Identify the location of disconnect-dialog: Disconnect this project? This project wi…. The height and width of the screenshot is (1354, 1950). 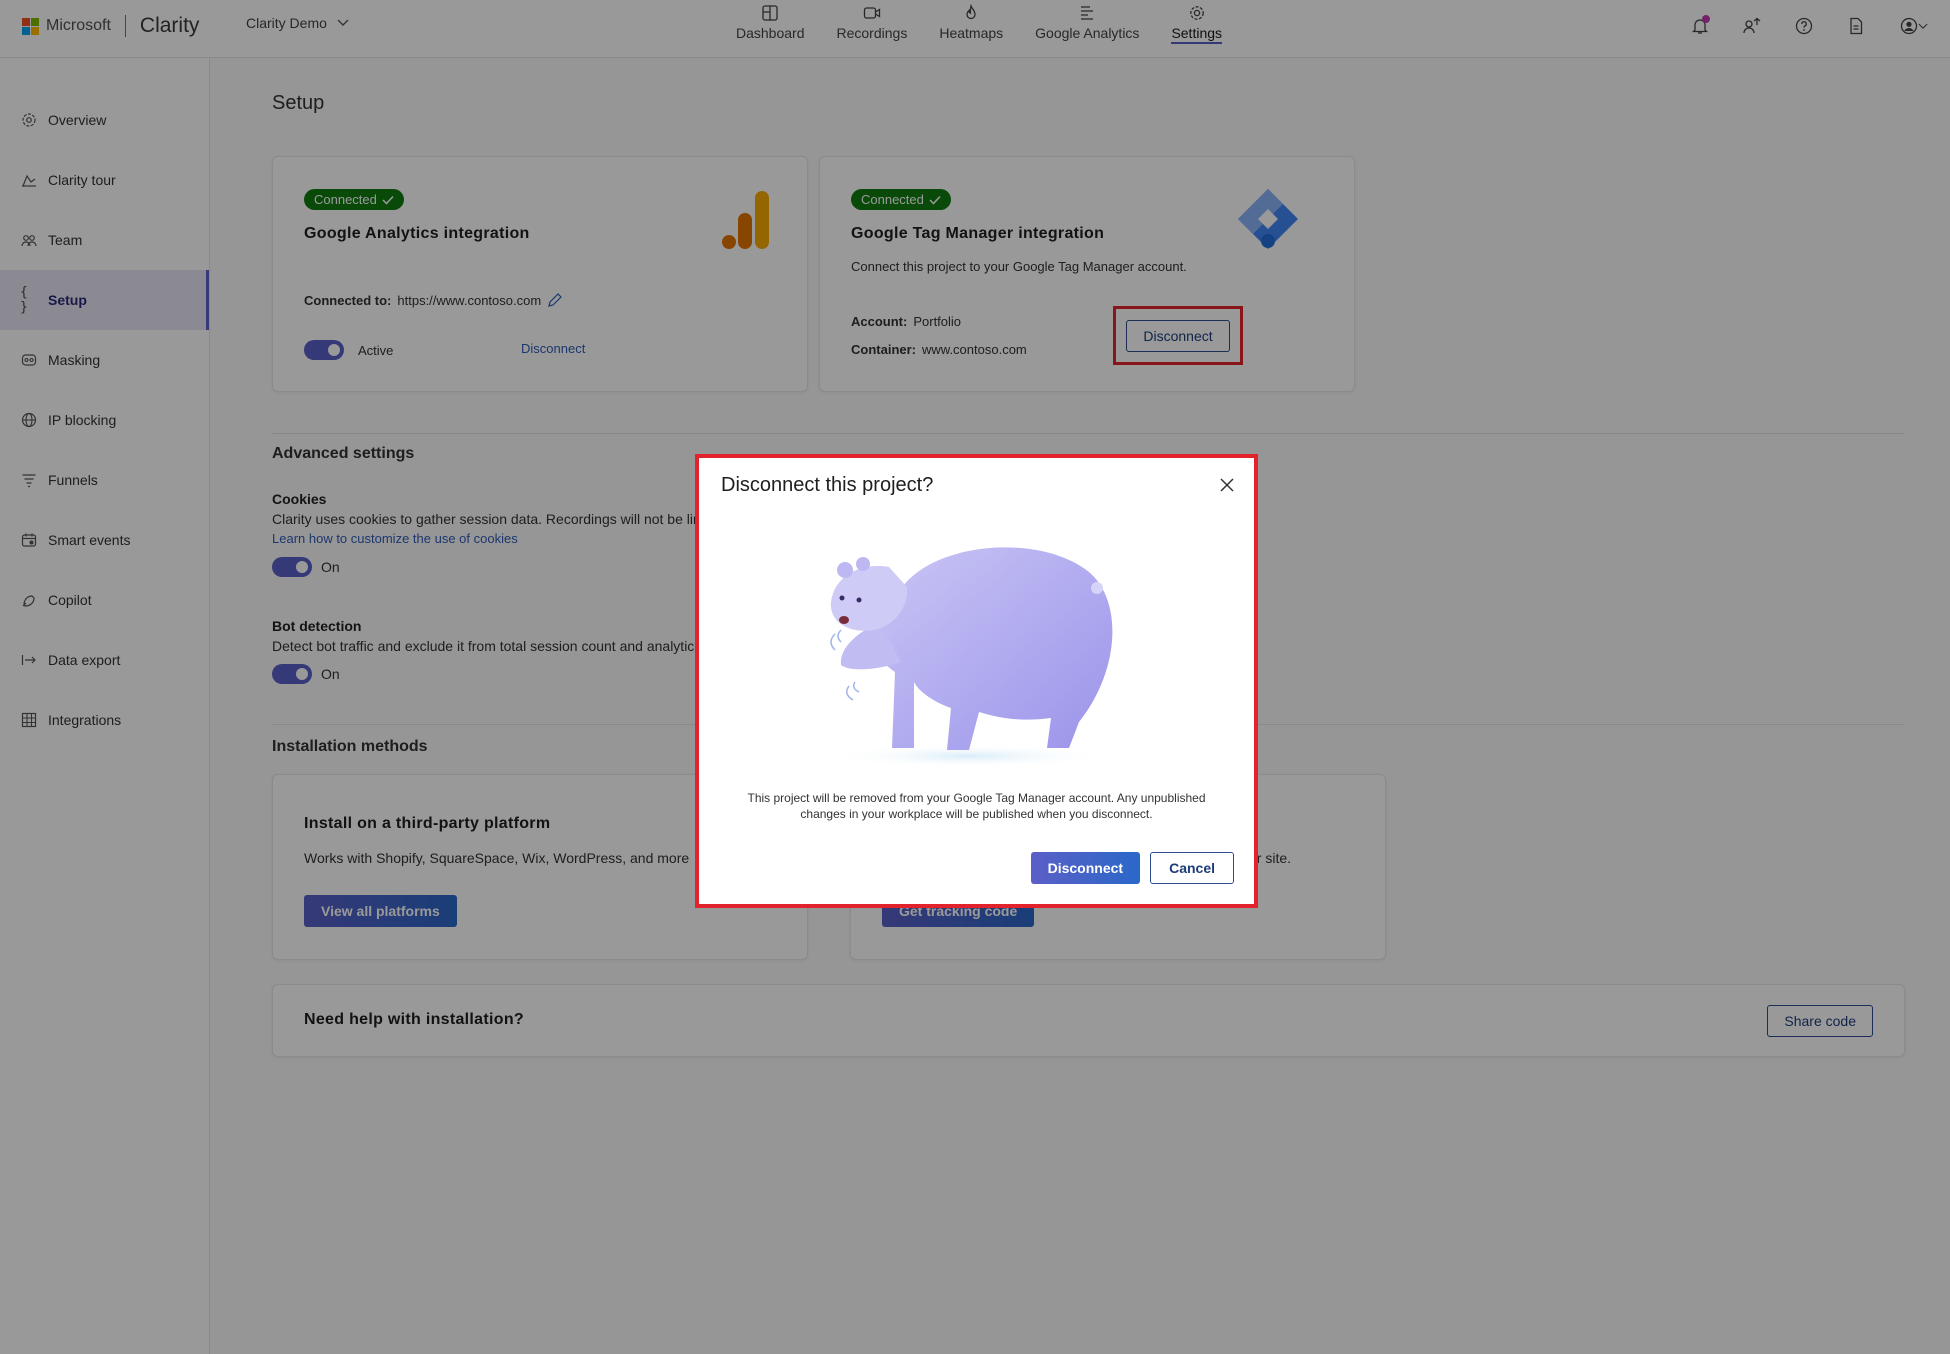
(976, 681).